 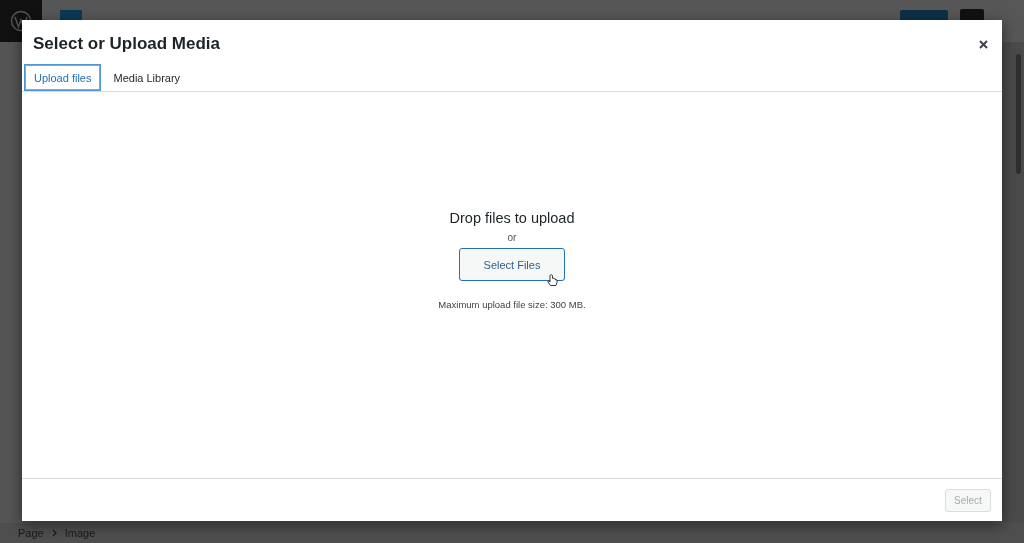 I want to click on chevron-icon, so click(x=54, y=533).